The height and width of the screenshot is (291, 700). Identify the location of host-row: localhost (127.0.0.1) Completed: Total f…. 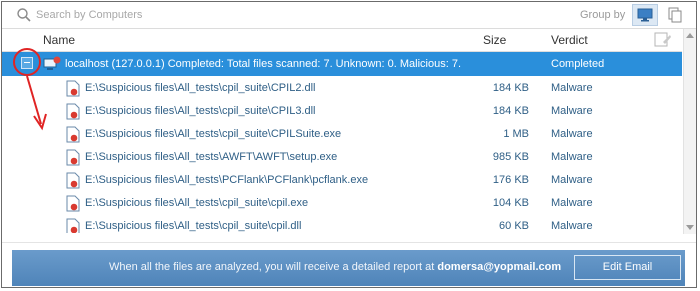
(342, 64).